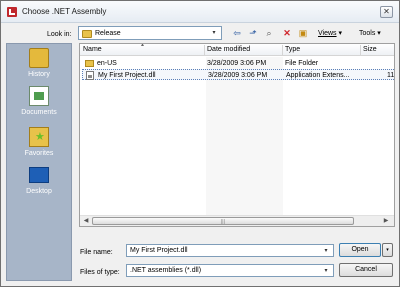 Image resolution: width=400 pixels, height=287 pixels. I want to click on file-row: en-US 3/28/2009 3:06 PM File Folder, so click(238, 63).